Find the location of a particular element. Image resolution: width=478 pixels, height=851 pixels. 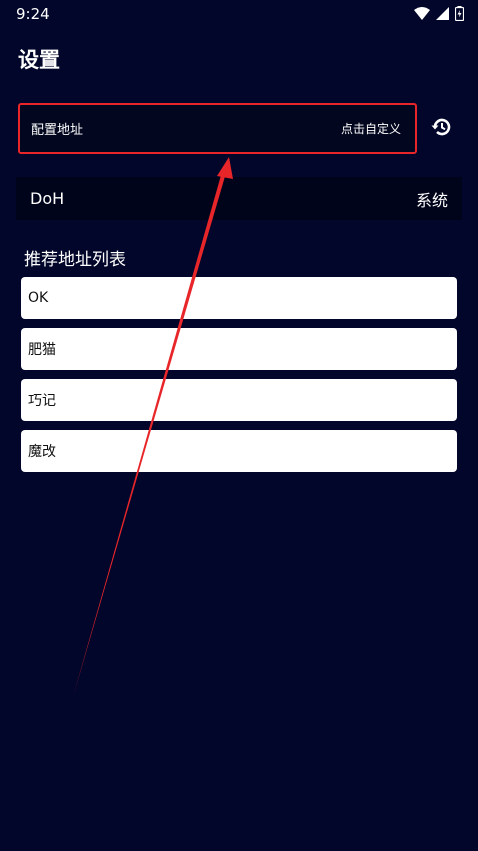

config-address-label: 配置地址 is located at coordinates (57, 130).